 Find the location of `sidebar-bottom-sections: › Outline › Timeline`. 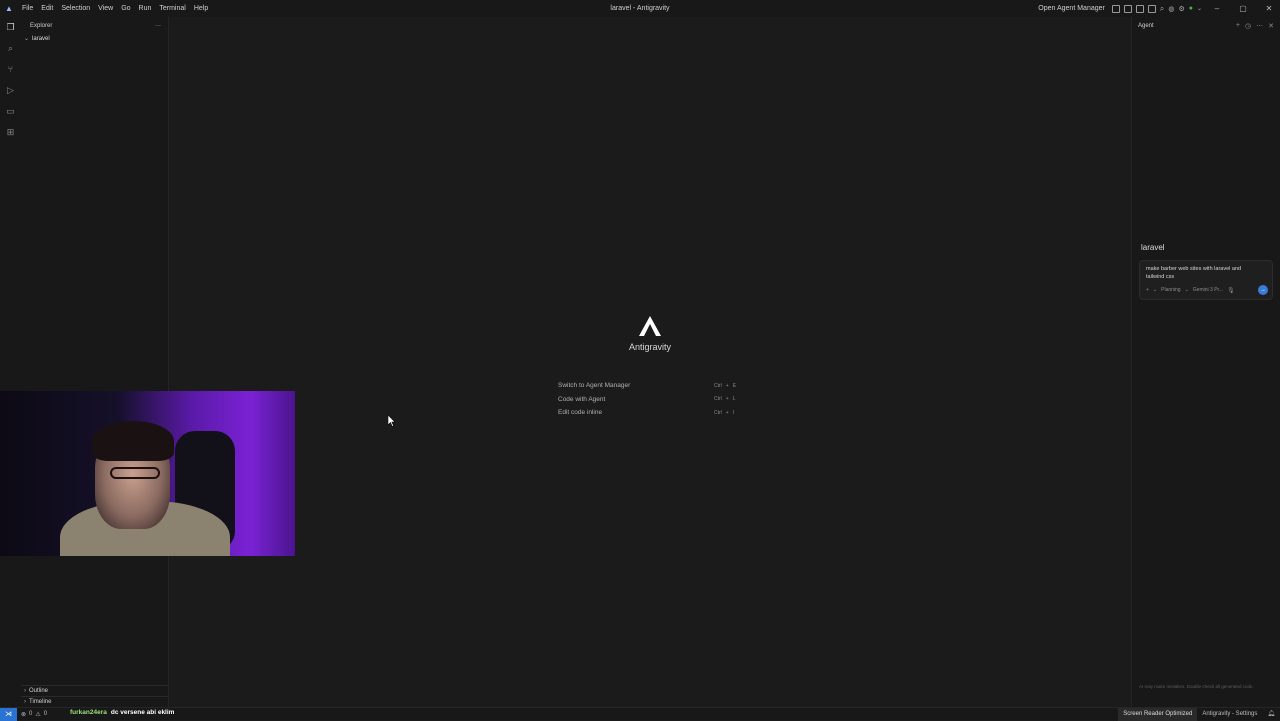

sidebar-bottom-sections: › Outline › Timeline is located at coordinates (94, 696).